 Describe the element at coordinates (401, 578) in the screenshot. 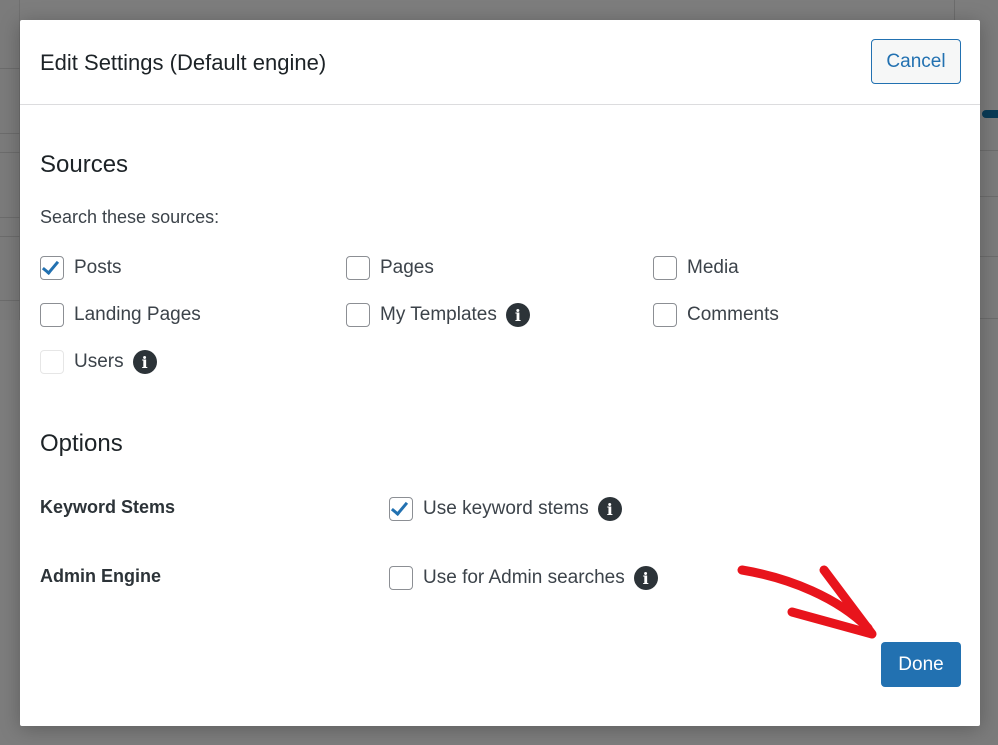

I see `admin-engine-checkbox` at that location.